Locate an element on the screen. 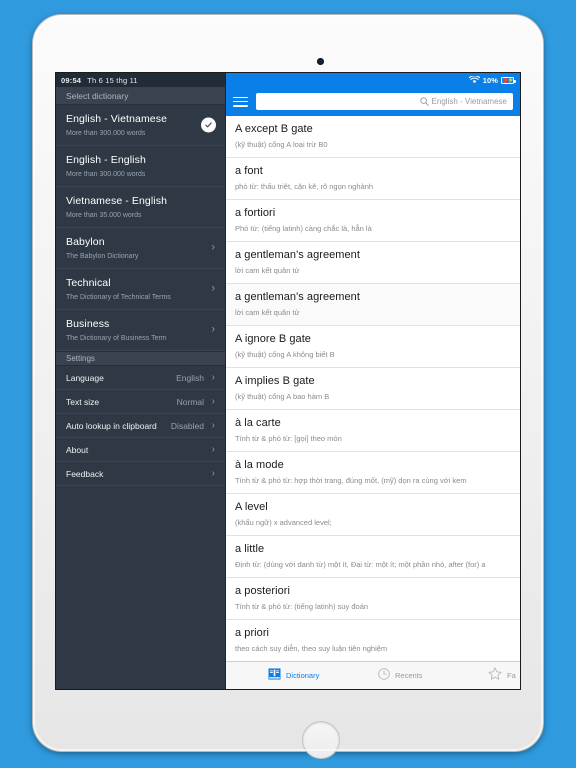 The width and height of the screenshot is (576, 768). setting-label: Text size is located at coordinates (83, 401).